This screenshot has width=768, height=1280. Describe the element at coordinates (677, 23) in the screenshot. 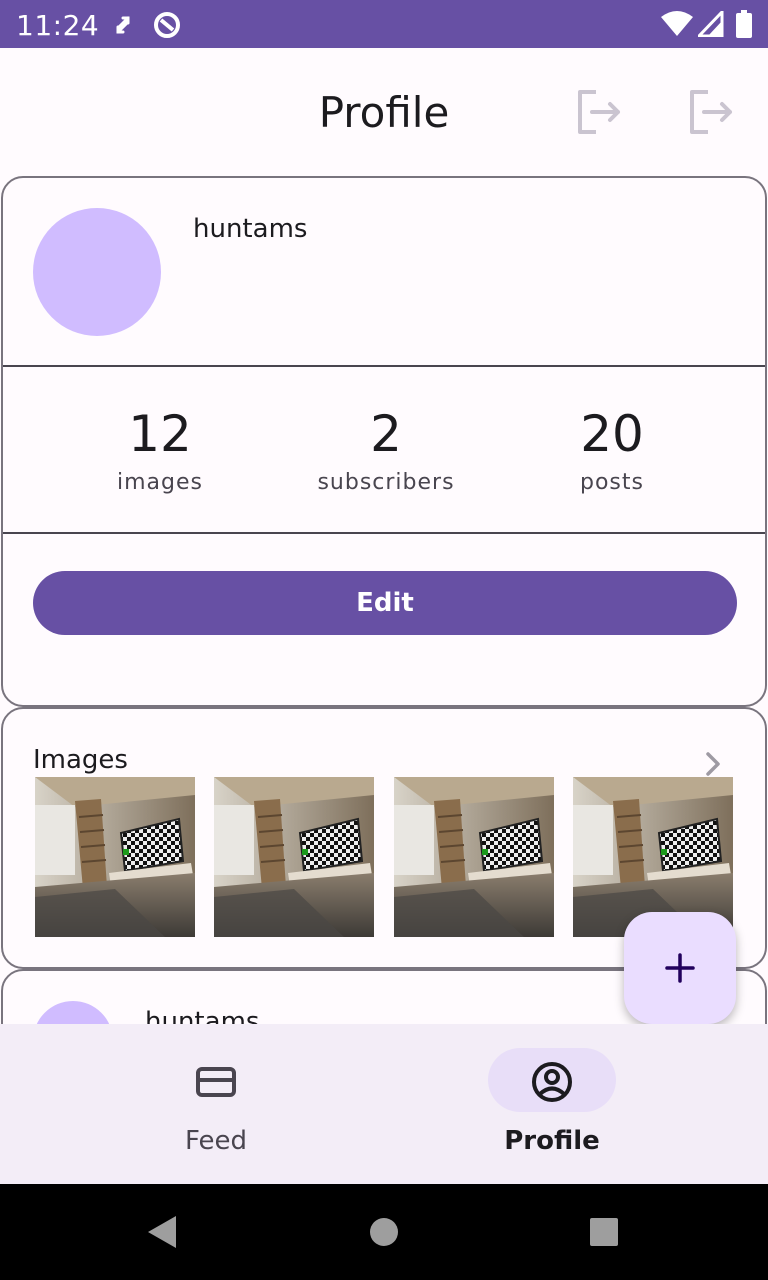

I see `wifi-icon` at that location.